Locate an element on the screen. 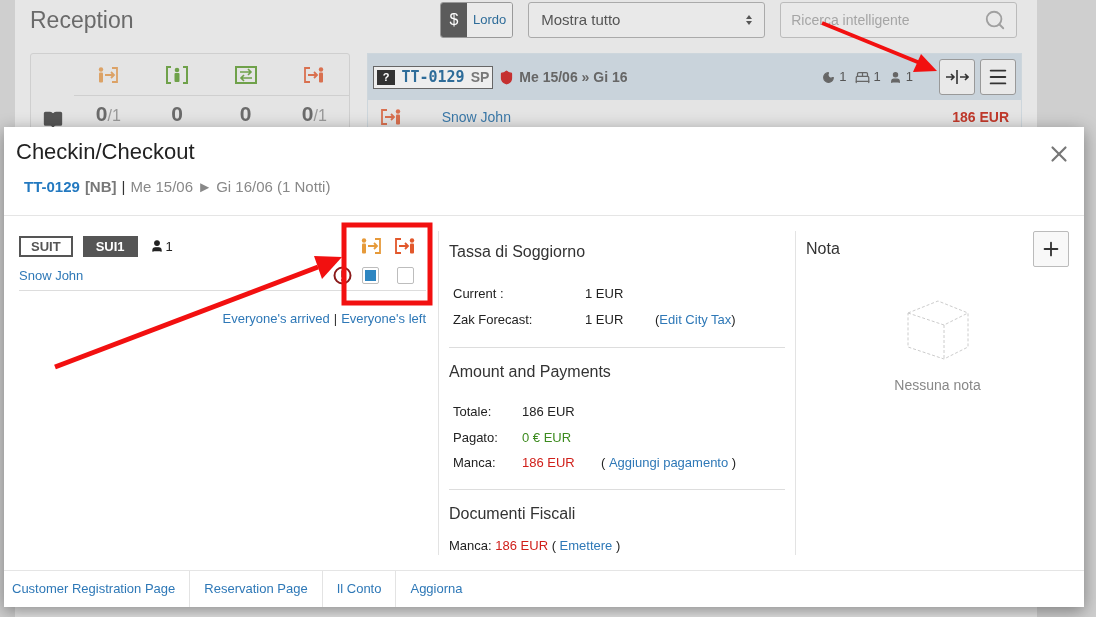 Image resolution: width=1096 pixels, height=617 pixels. footer-link: Reservation Page is located at coordinates (256, 589).